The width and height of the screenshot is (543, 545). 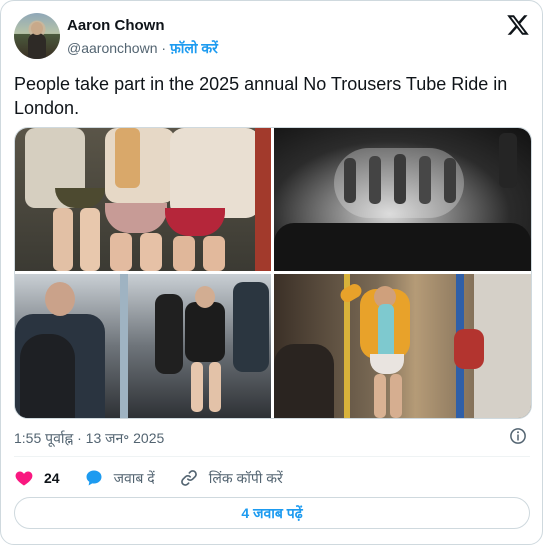 What do you see at coordinates (272, 513) in the screenshot?
I see `read-replies-button: 4 जवाब पढ़ें` at bounding box center [272, 513].